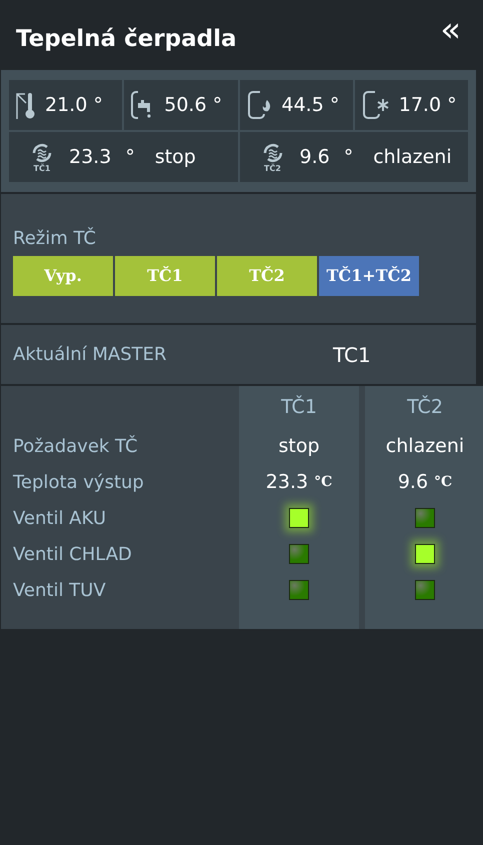 Image resolution: width=483 pixels, height=845 pixels. What do you see at coordinates (352, 355) in the screenshot?
I see `master-value: TC1` at bounding box center [352, 355].